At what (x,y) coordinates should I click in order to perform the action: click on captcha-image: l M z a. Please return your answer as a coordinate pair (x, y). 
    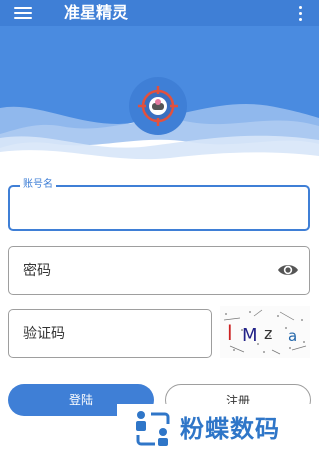
    Looking at the image, I should click on (265, 332).